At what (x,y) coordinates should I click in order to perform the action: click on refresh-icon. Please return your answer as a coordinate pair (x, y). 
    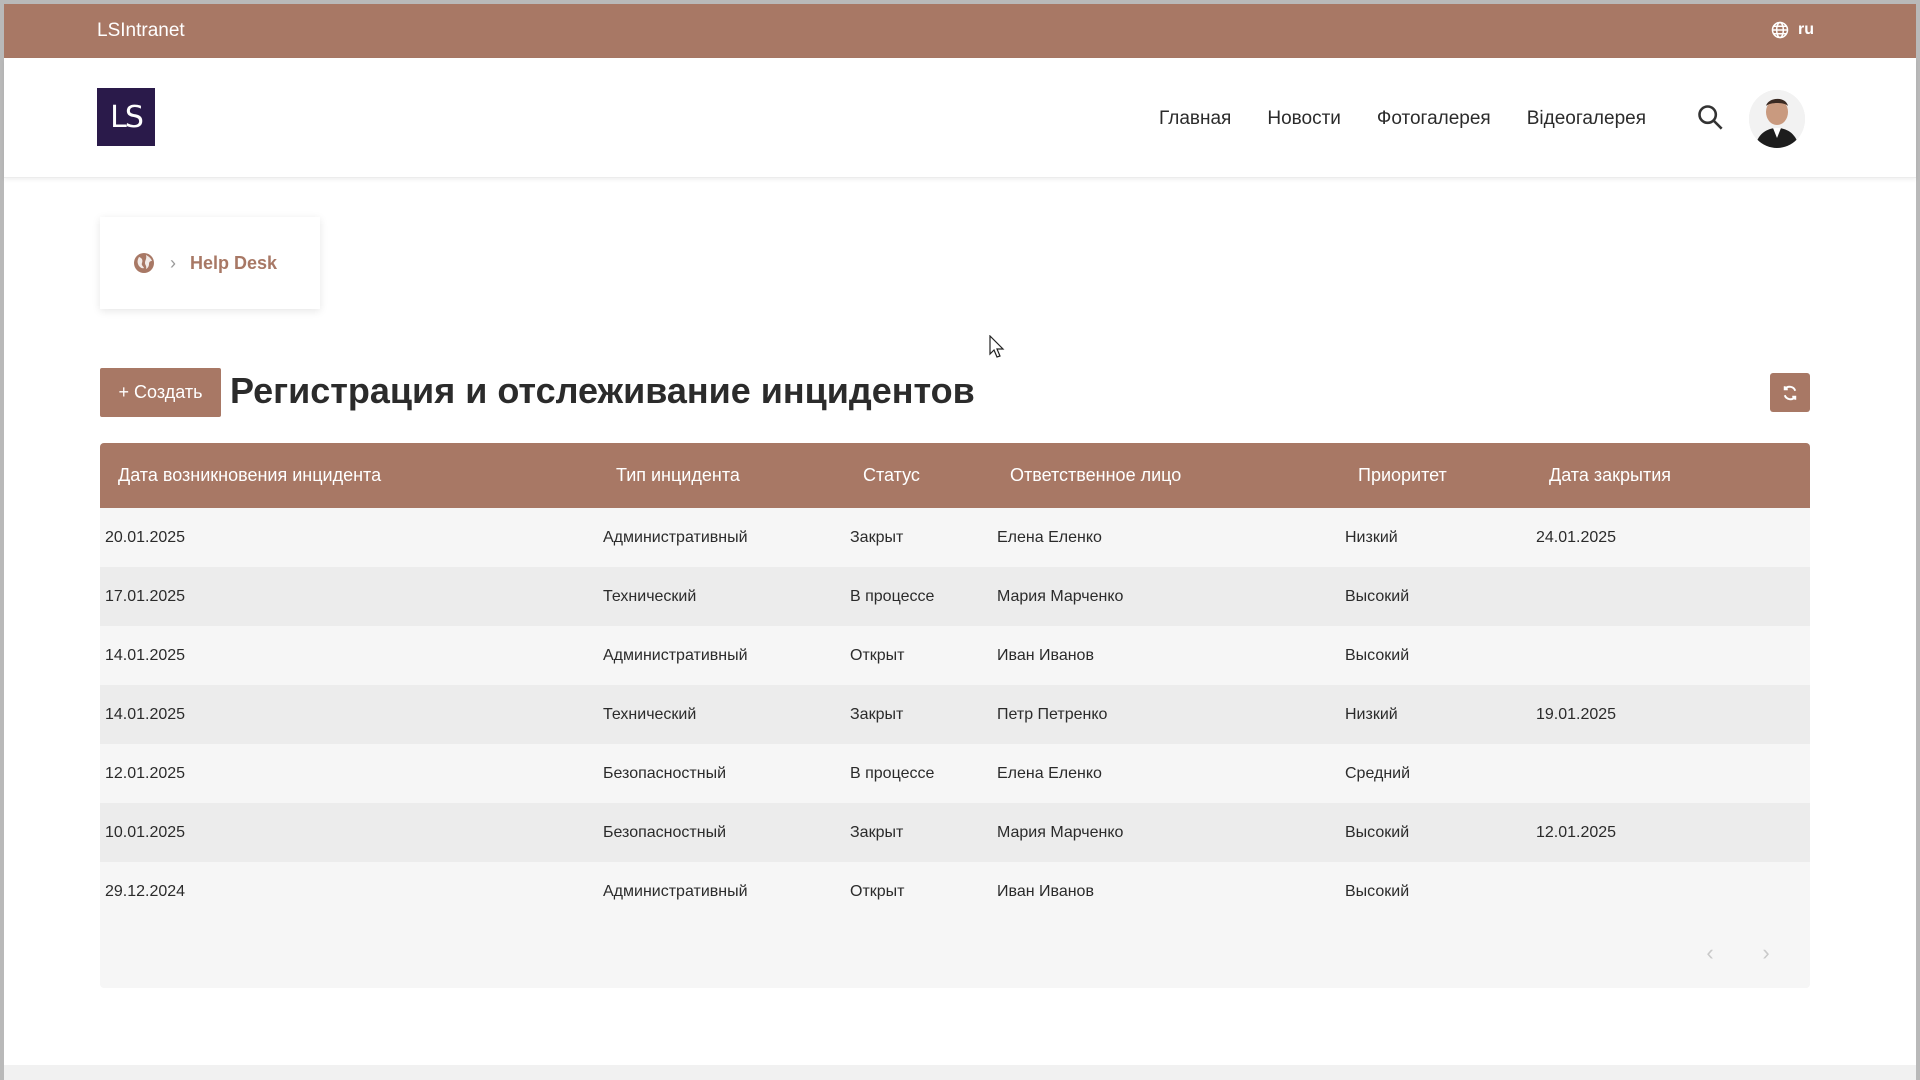
    Looking at the image, I should click on (1790, 392).